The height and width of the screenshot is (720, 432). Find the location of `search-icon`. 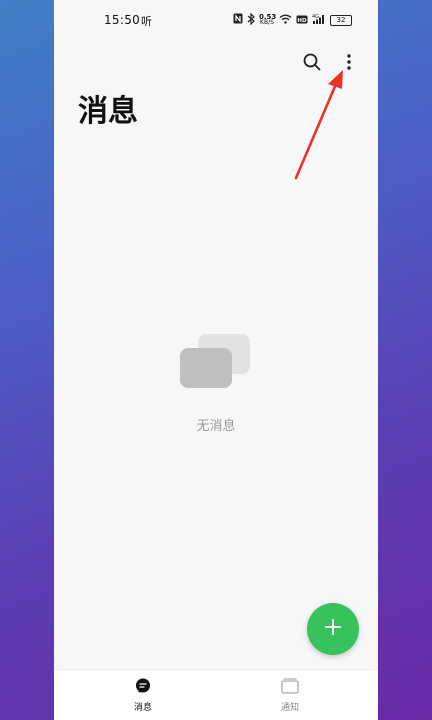

search-icon is located at coordinates (312, 64).